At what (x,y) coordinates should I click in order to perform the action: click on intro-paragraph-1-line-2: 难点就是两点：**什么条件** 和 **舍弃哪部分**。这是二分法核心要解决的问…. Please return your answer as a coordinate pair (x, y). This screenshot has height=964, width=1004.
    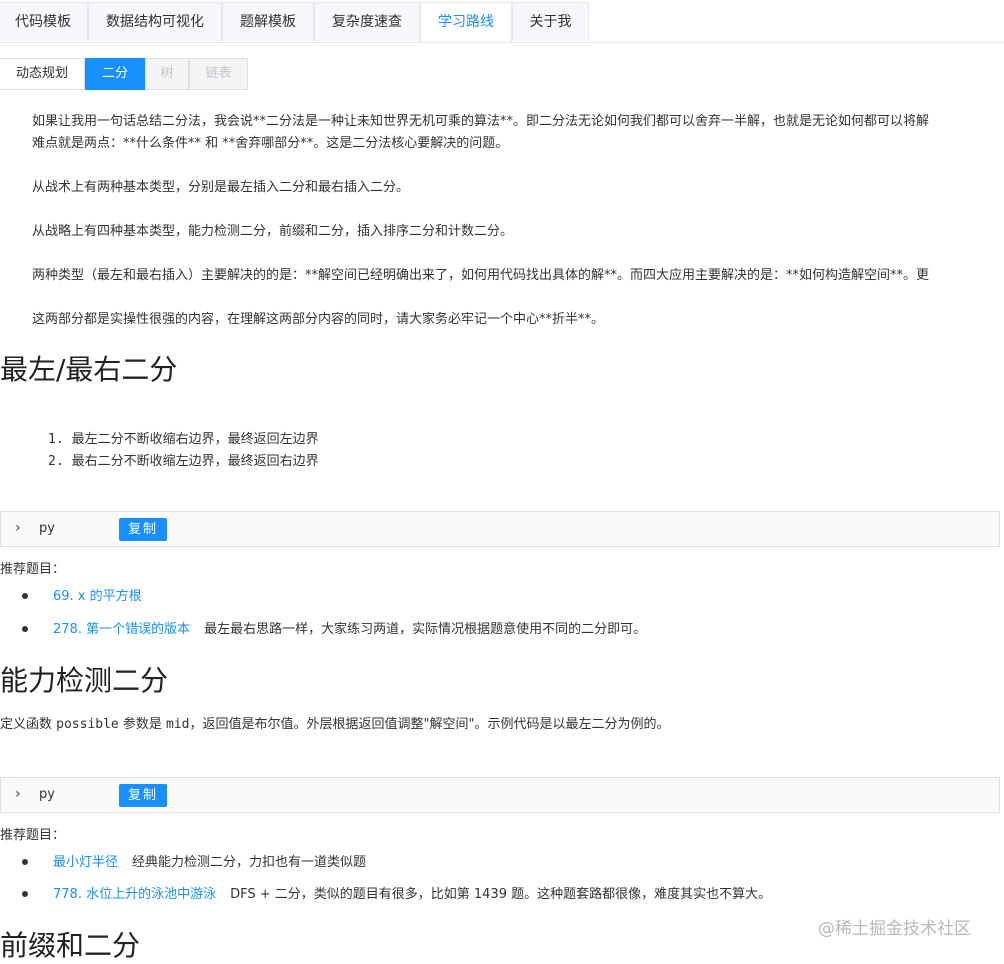
    Looking at the image, I should click on (270, 143).